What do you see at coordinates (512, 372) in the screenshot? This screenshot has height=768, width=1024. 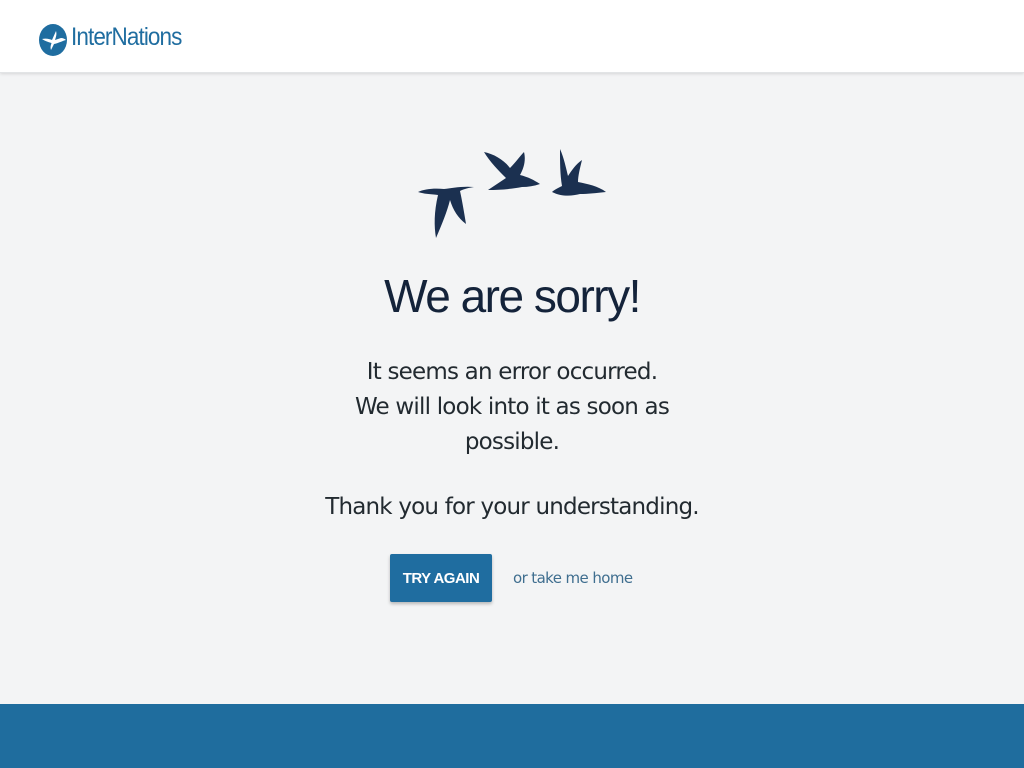 I see `error-message-line: It seems an error occurred.` at bounding box center [512, 372].